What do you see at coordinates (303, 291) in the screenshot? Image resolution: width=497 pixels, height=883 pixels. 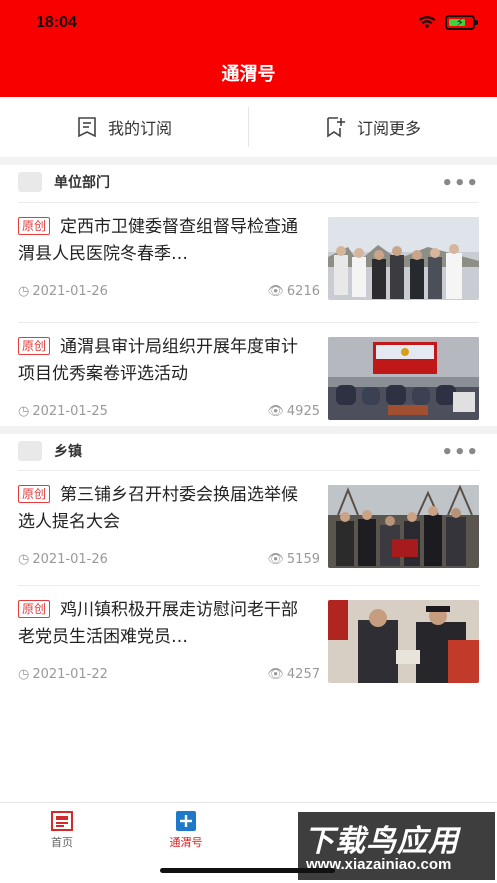 I see `article-views: 6216` at bounding box center [303, 291].